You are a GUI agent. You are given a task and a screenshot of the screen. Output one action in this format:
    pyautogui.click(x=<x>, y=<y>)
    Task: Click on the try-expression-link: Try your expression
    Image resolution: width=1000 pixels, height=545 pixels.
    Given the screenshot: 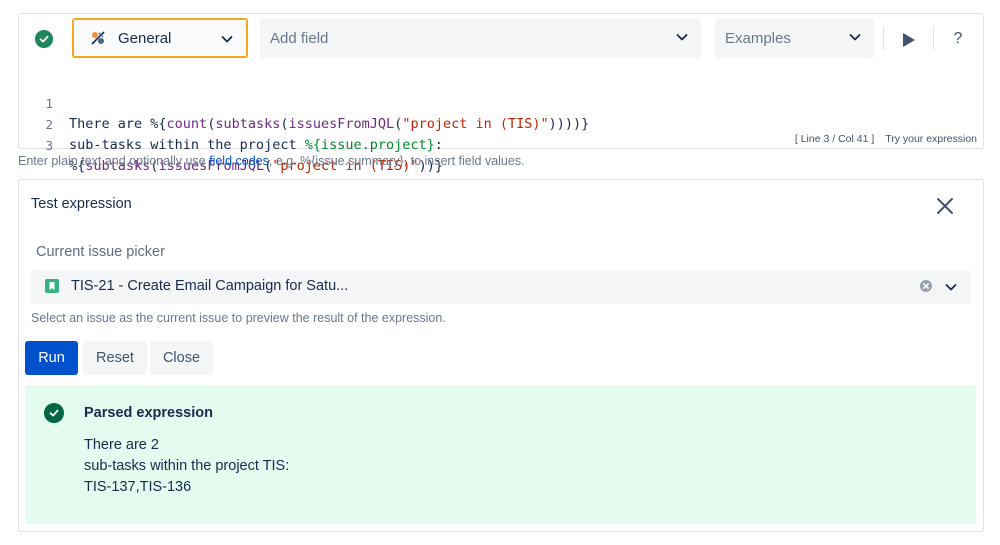 What is the action you would take?
    pyautogui.click(x=931, y=139)
    